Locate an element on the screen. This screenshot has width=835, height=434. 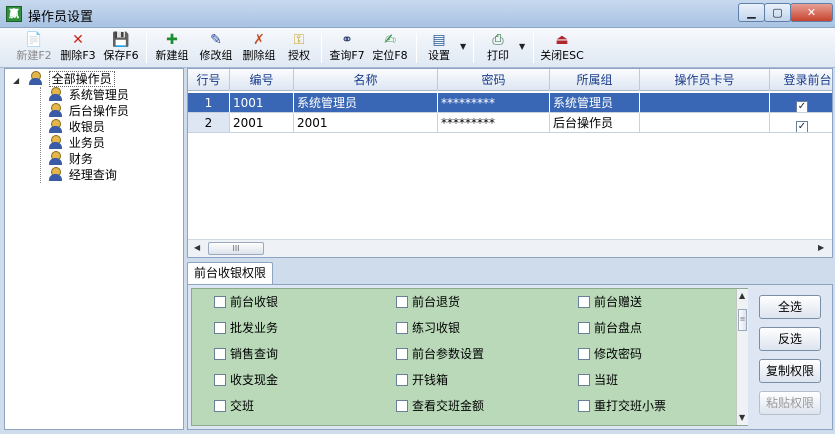
close-button: ⏏ 关闭ESC is located at coordinates (562, 48).